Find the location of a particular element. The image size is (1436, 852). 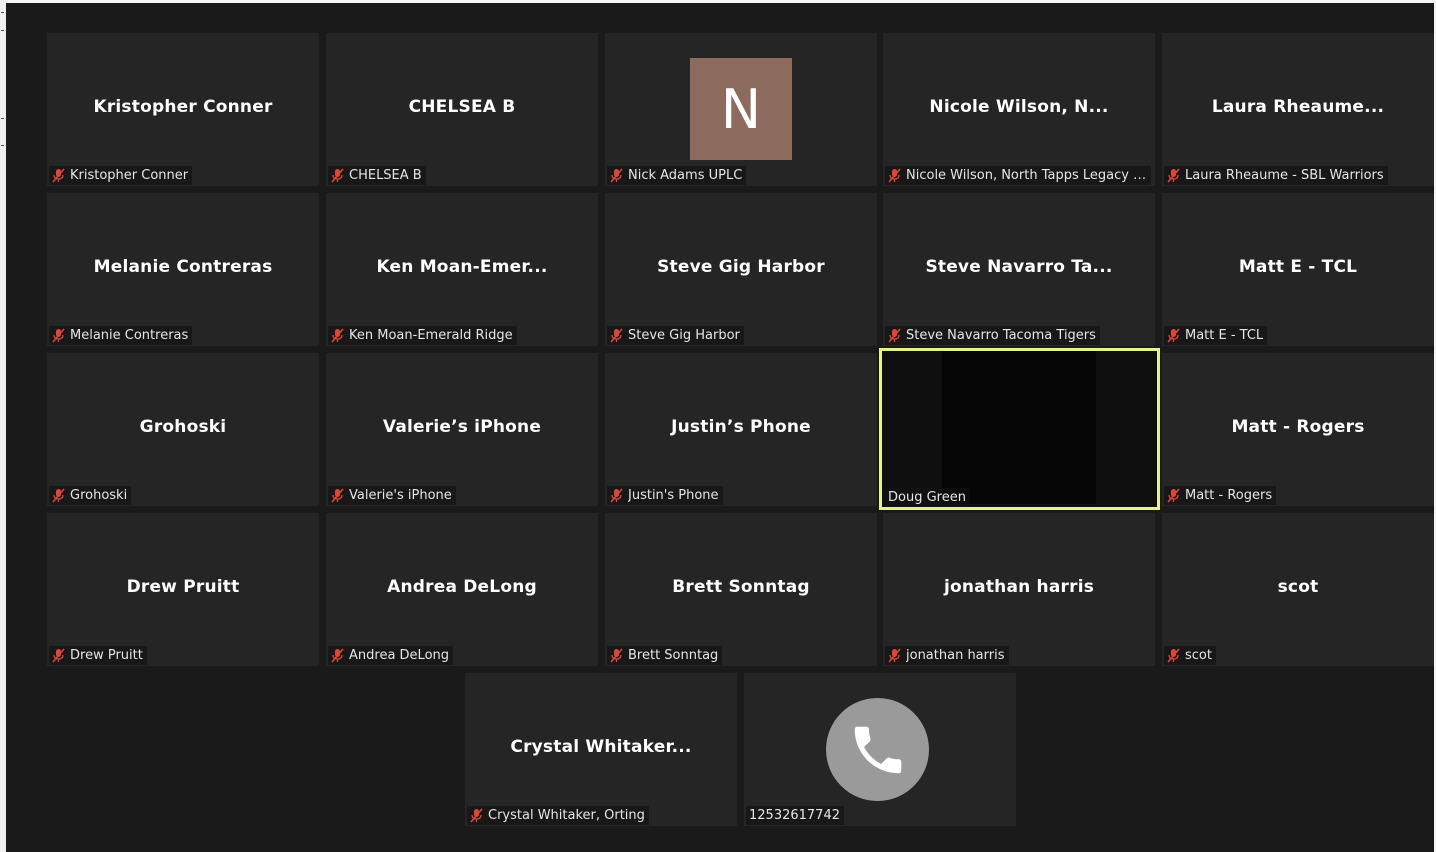

participant-display-name: Andrea DeLong is located at coordinates (462, 587).